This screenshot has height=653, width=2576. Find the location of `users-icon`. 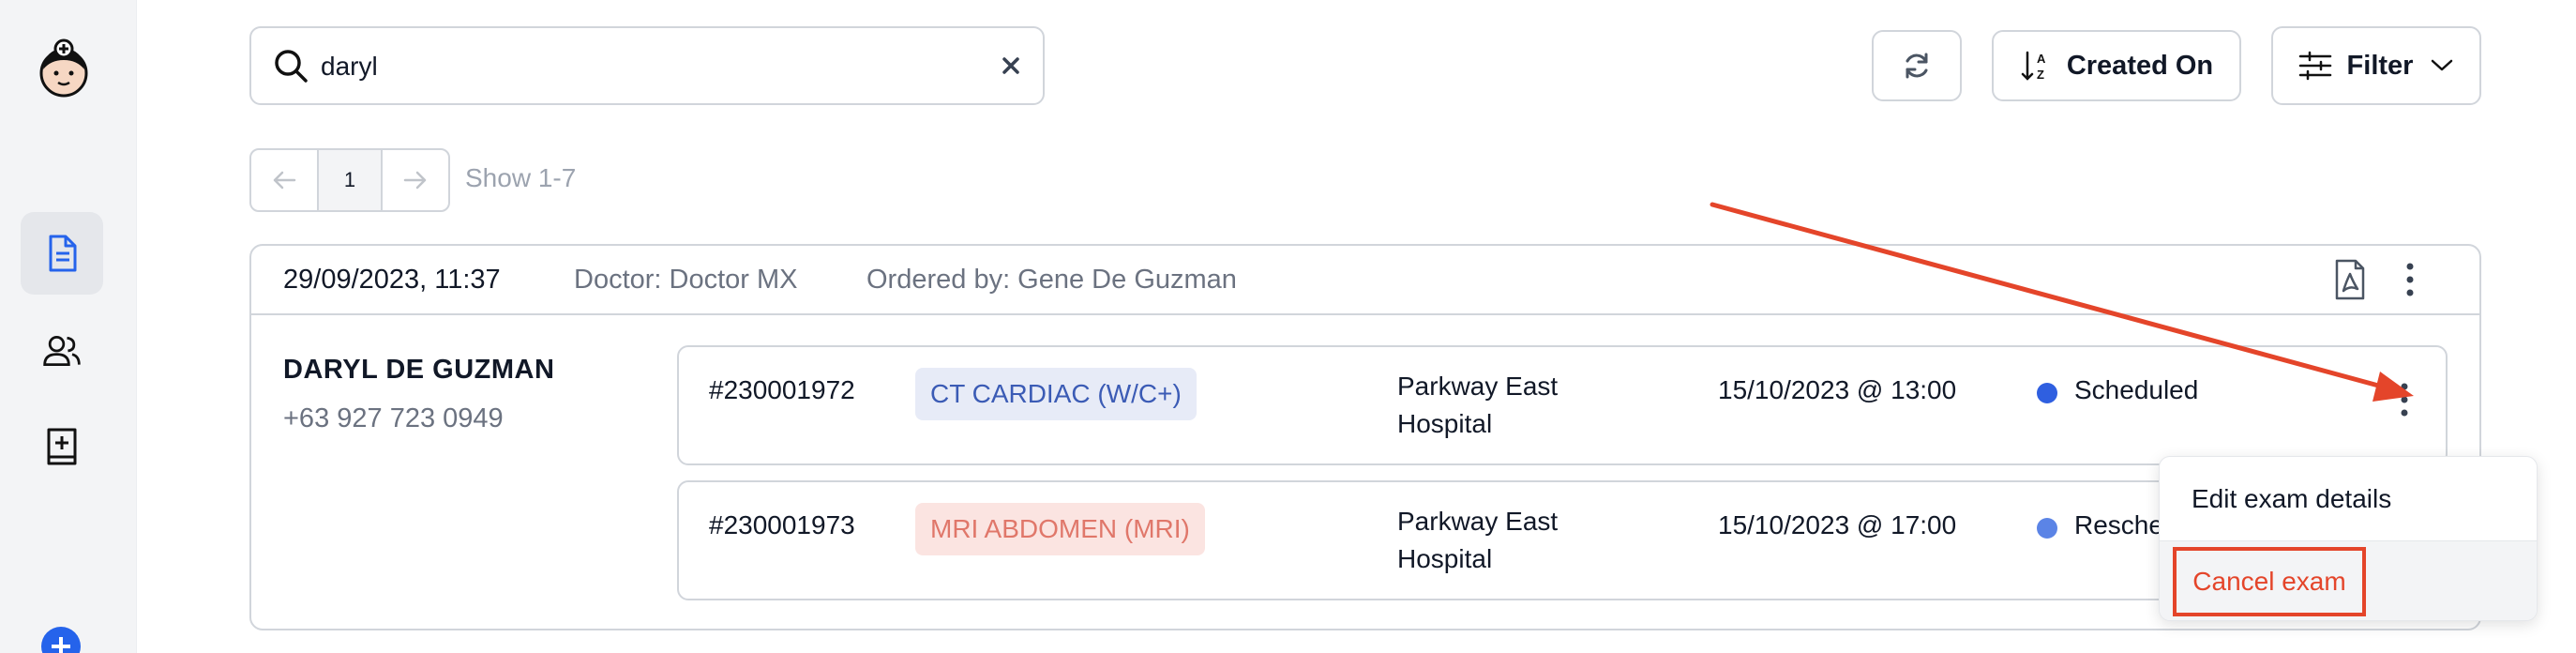

users-icon is located at coordinates (62, 351).